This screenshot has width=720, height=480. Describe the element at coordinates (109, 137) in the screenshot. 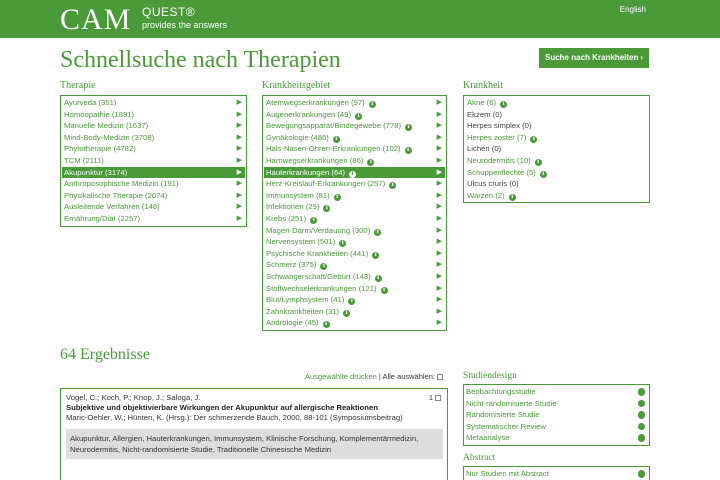

I see `therapy-item-label: Mind-Body-Medizin (3708)` at that location.